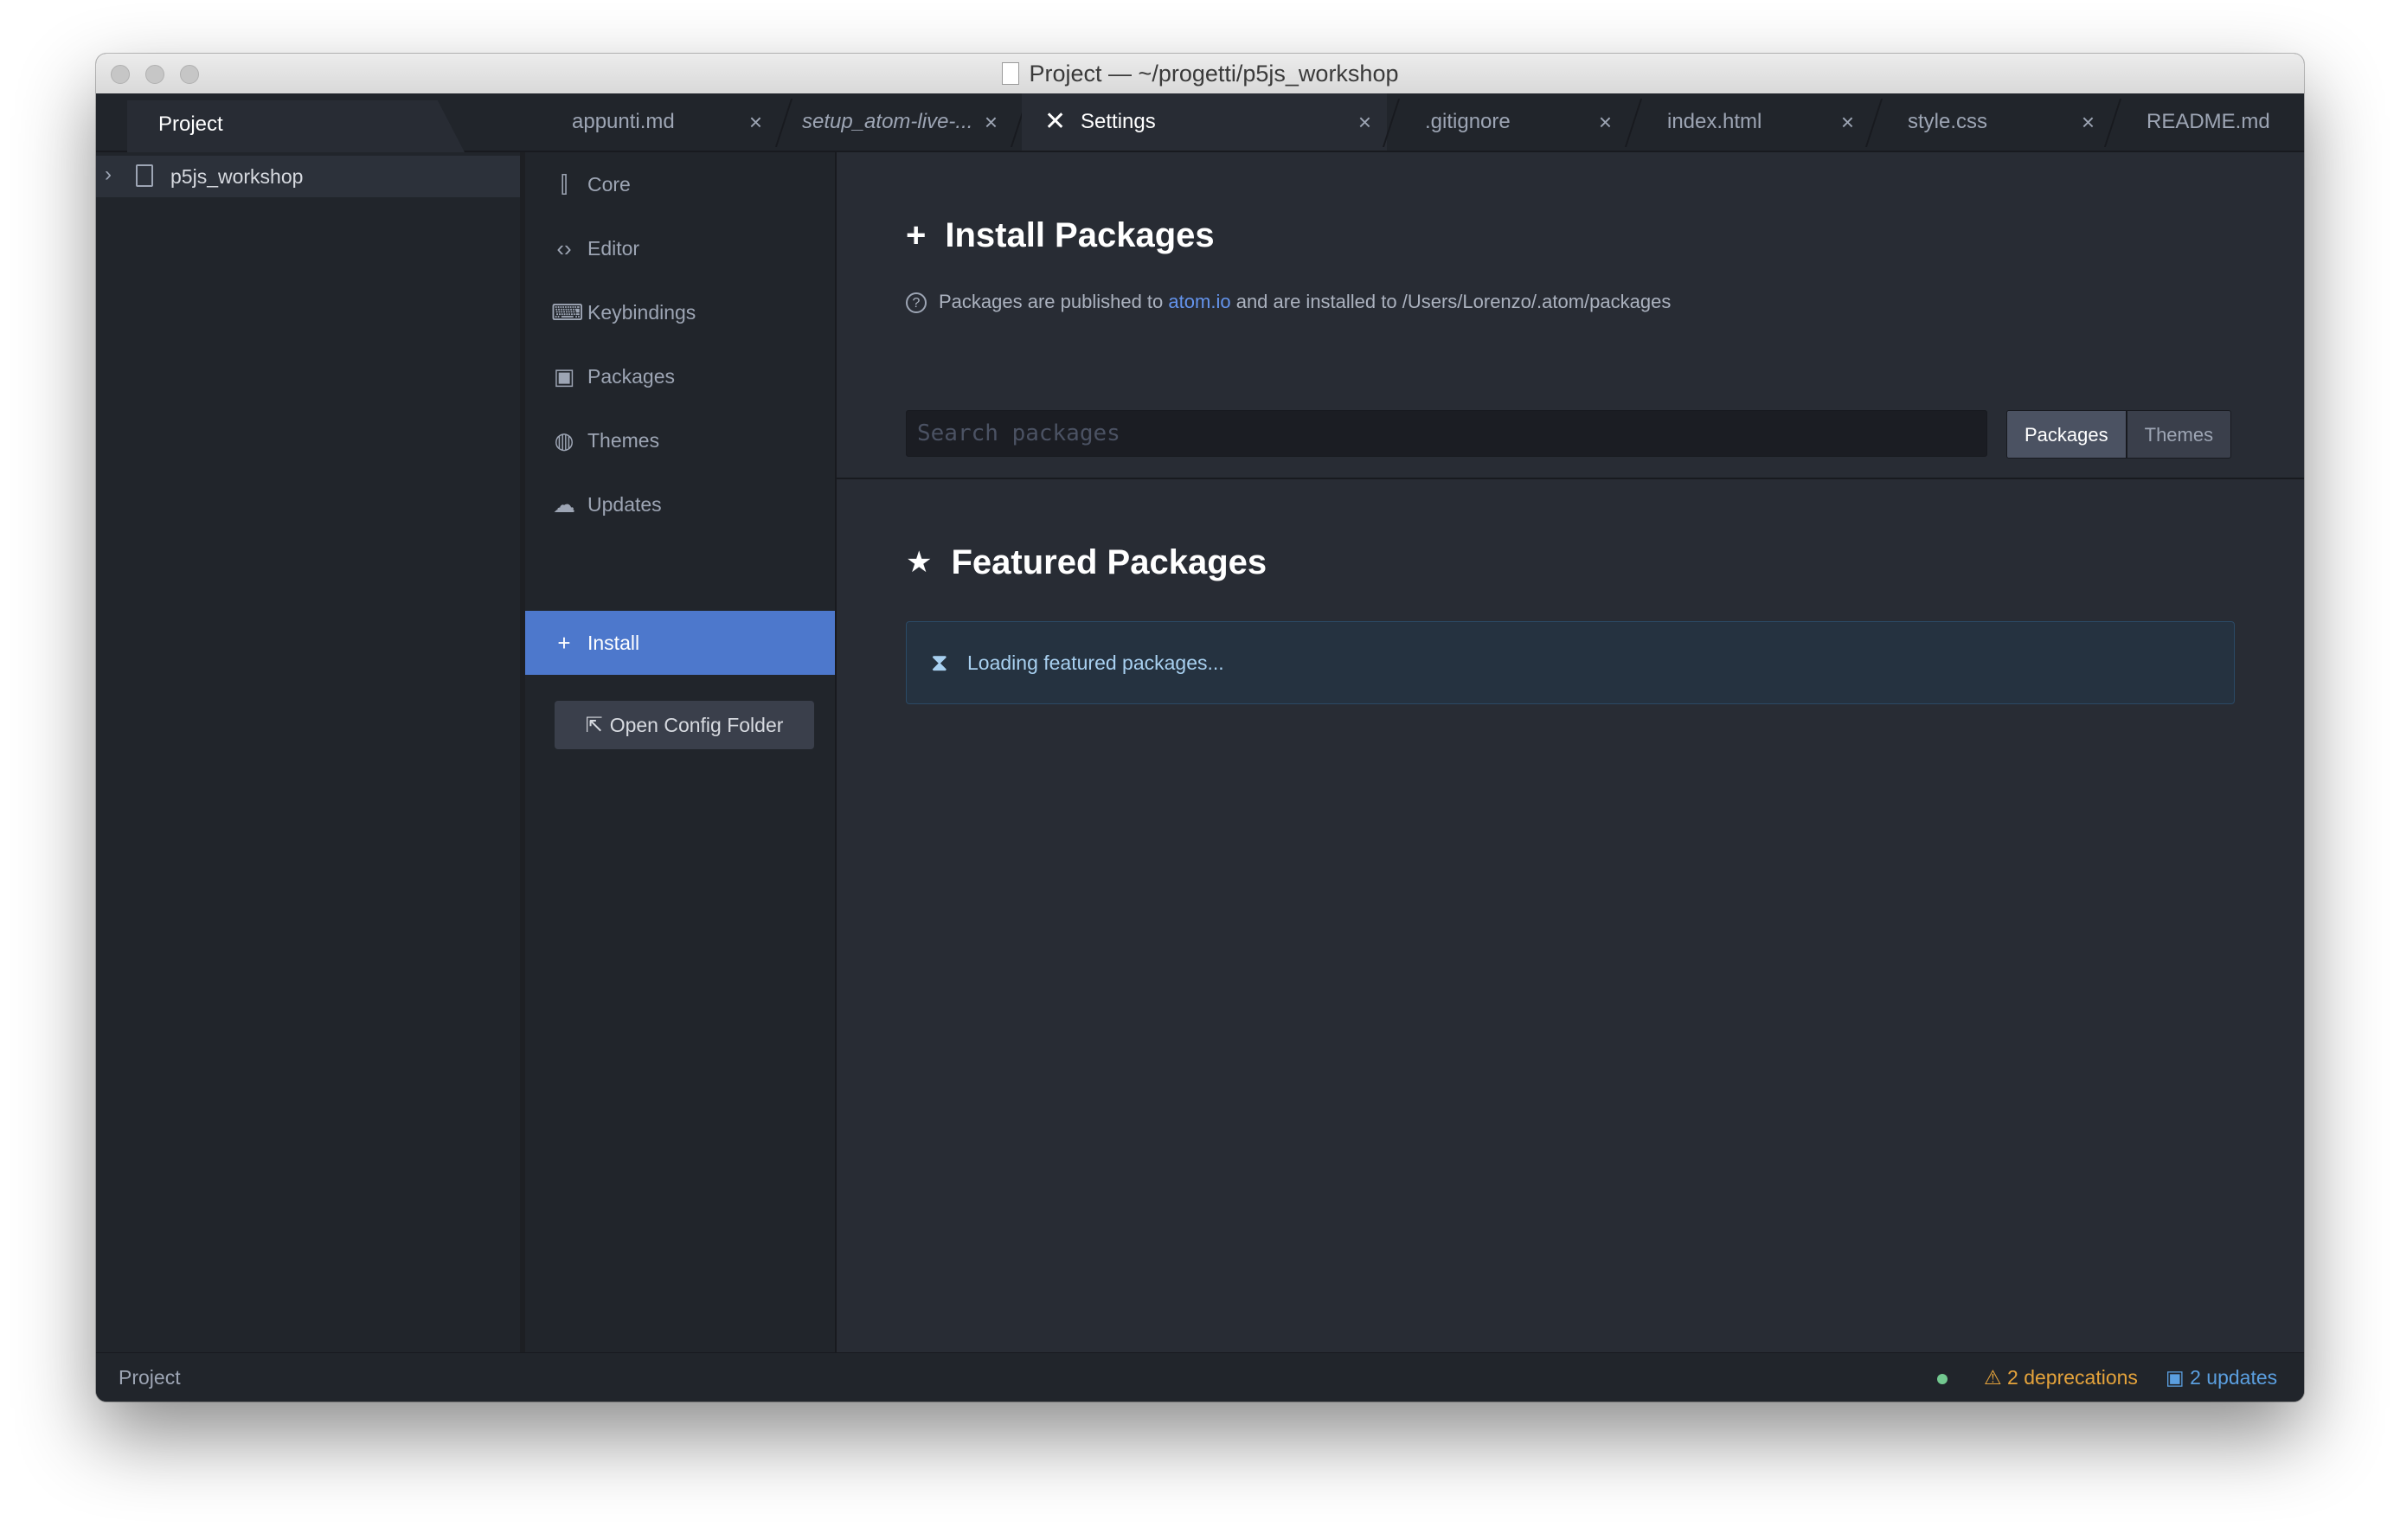  Describe the element at coordinates (2234, 1377) in the screenshot. I see `updates-label: 2 updates` at that location.